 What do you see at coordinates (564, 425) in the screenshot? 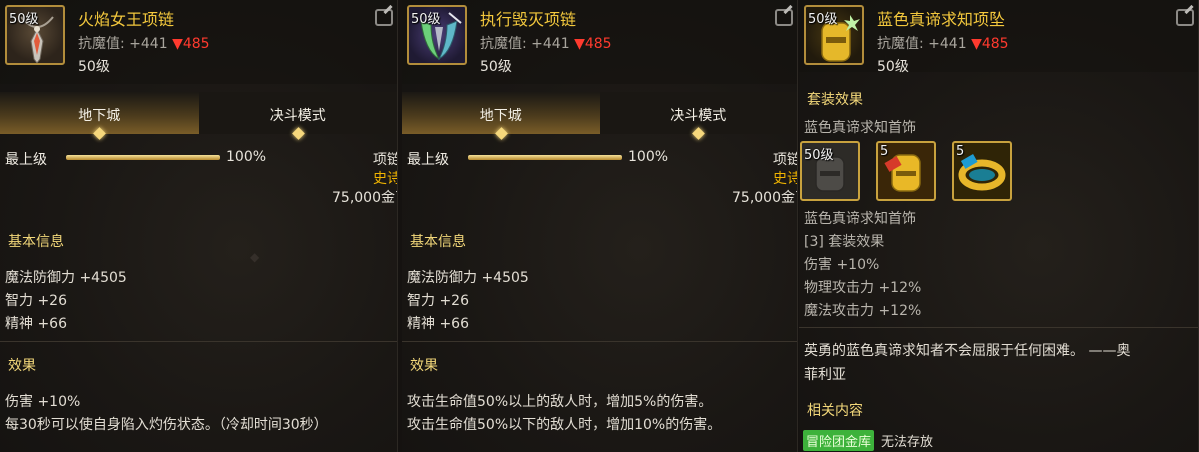
I see `effect-line: 攻击生命值50%以下的敌人时，增加10%的伤害。` at bounding box center [564, 425].